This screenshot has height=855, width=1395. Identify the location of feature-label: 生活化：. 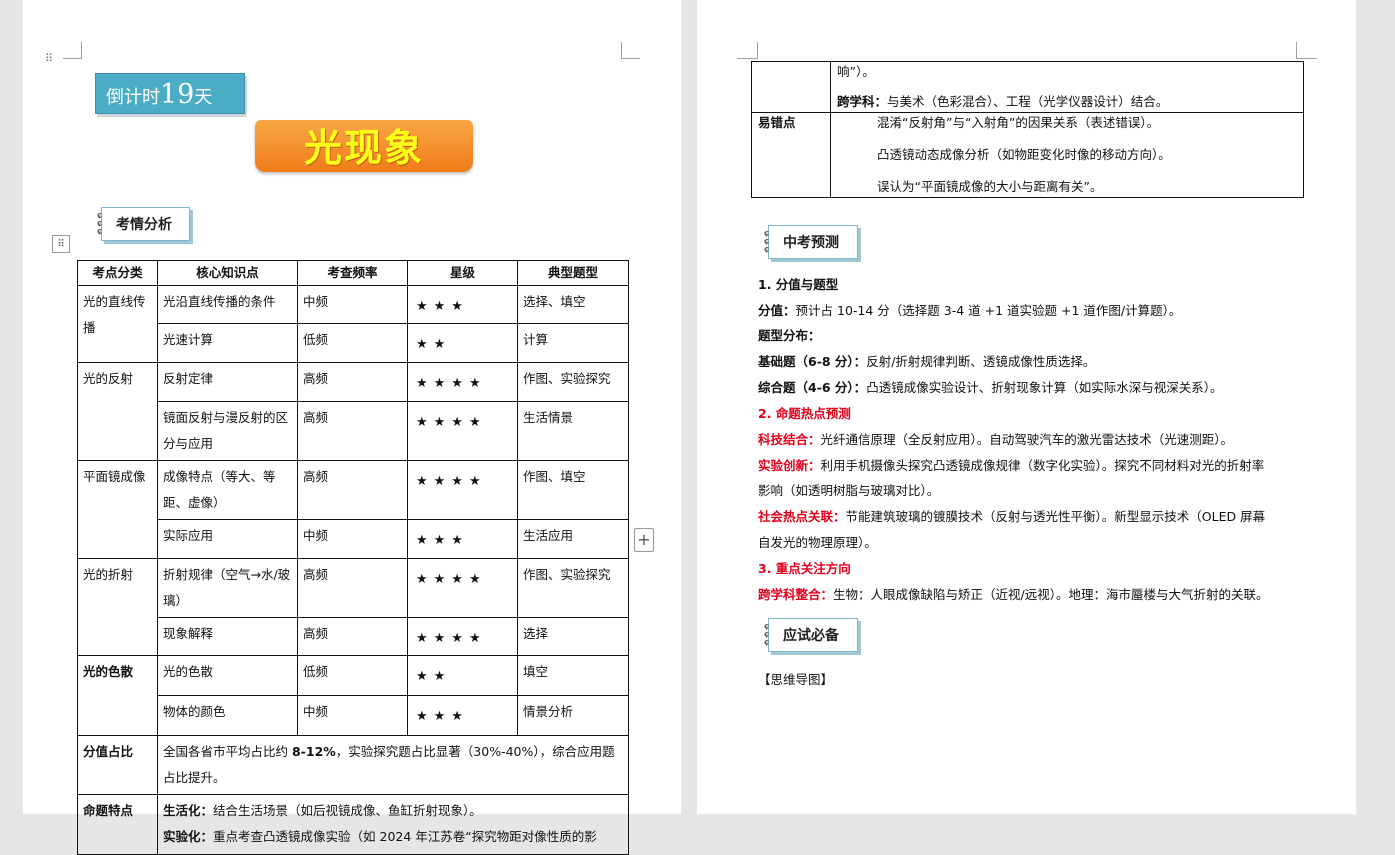
(188, 810).